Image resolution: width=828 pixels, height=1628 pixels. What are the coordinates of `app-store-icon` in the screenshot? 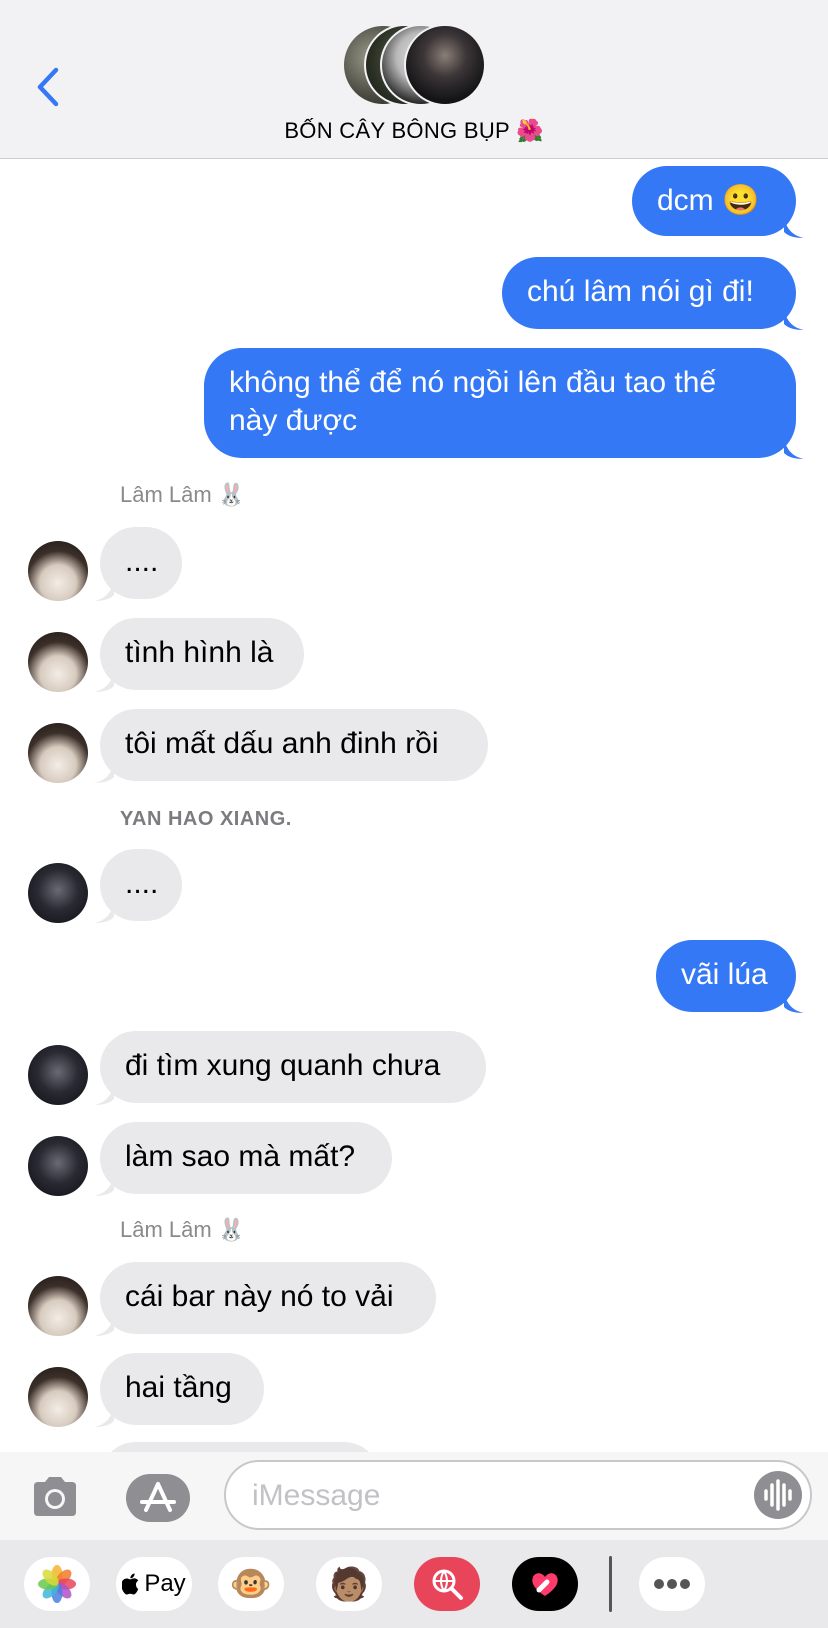 It's located at (158, 1497).